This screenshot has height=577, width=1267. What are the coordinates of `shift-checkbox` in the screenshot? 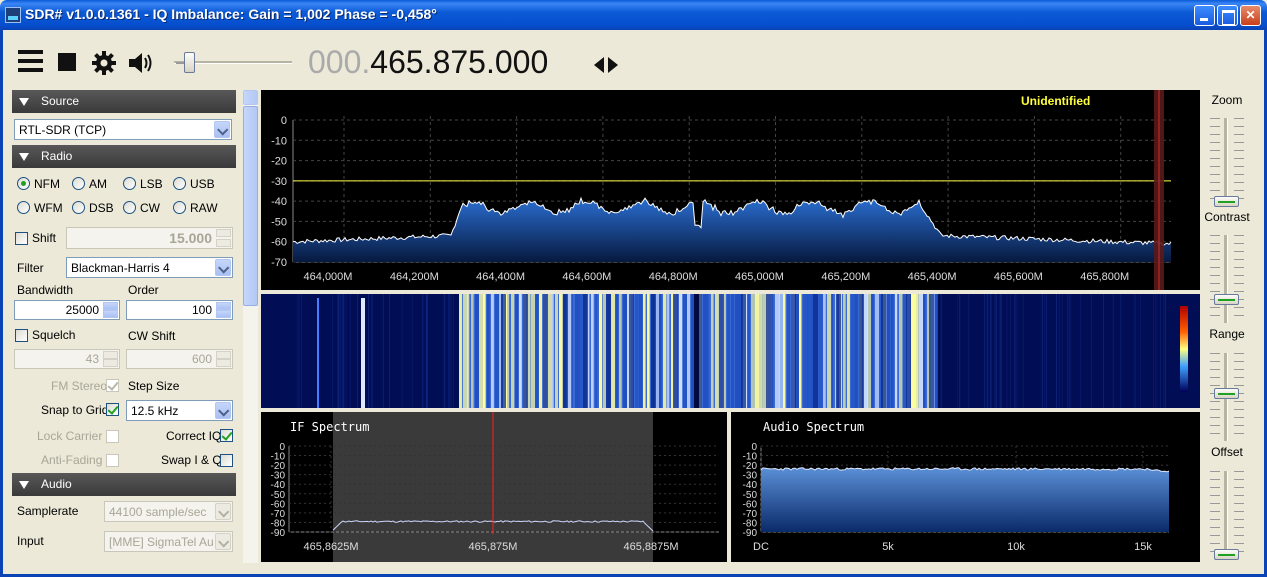 It's located at (21, 238).